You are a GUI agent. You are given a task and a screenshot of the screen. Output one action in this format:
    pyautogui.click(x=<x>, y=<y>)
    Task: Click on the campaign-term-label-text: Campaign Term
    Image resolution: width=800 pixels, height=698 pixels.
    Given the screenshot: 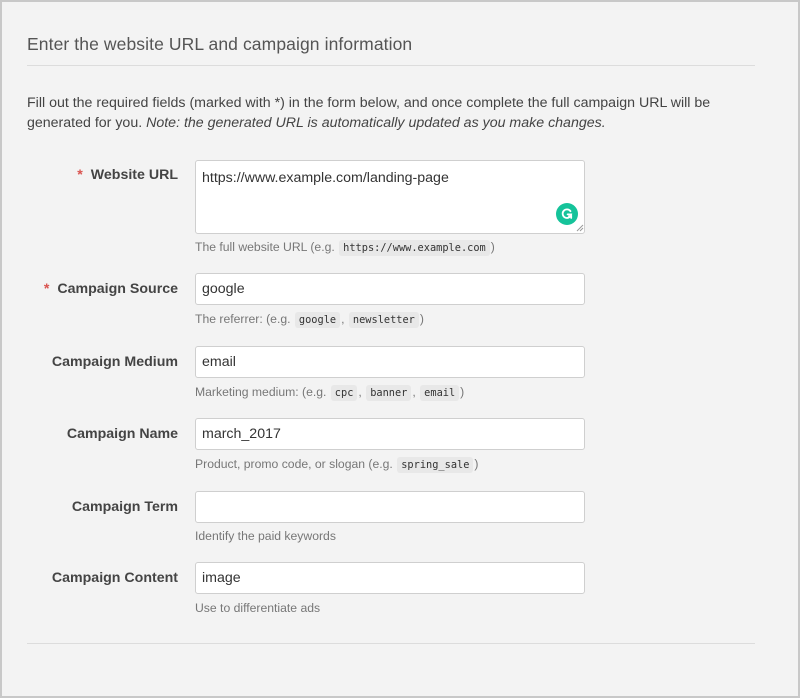 What is the action you would take?
    pyautogui.click(x=124, y=507)
    